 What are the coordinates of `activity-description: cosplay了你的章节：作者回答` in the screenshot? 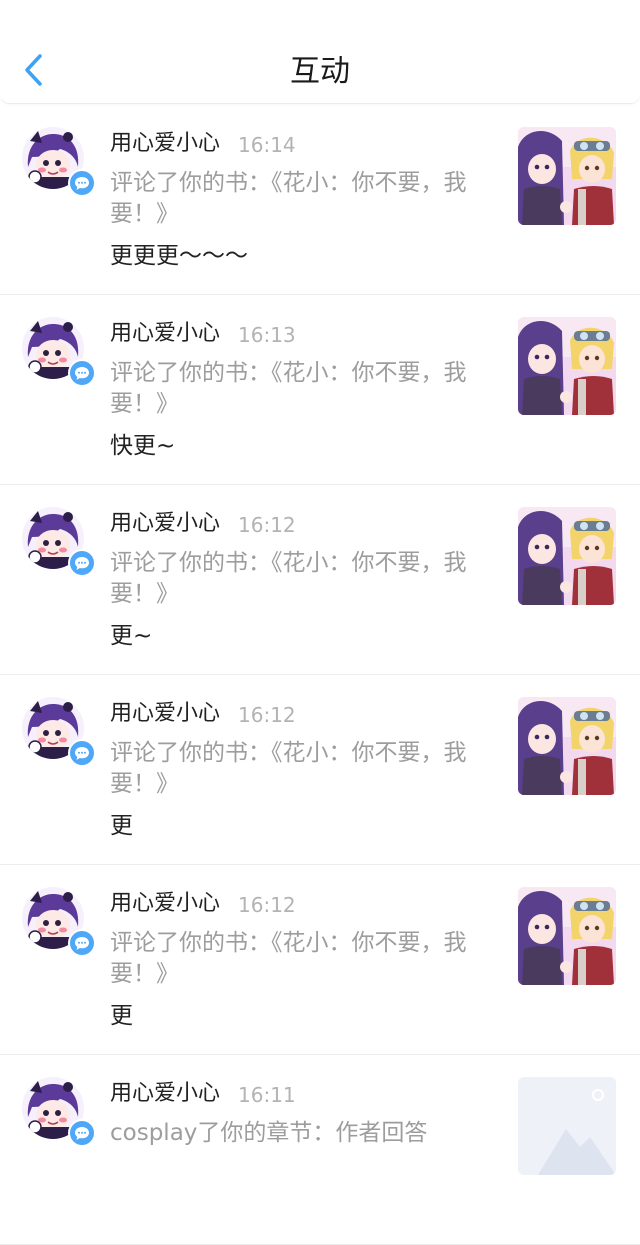 It's located at (269, 1133).